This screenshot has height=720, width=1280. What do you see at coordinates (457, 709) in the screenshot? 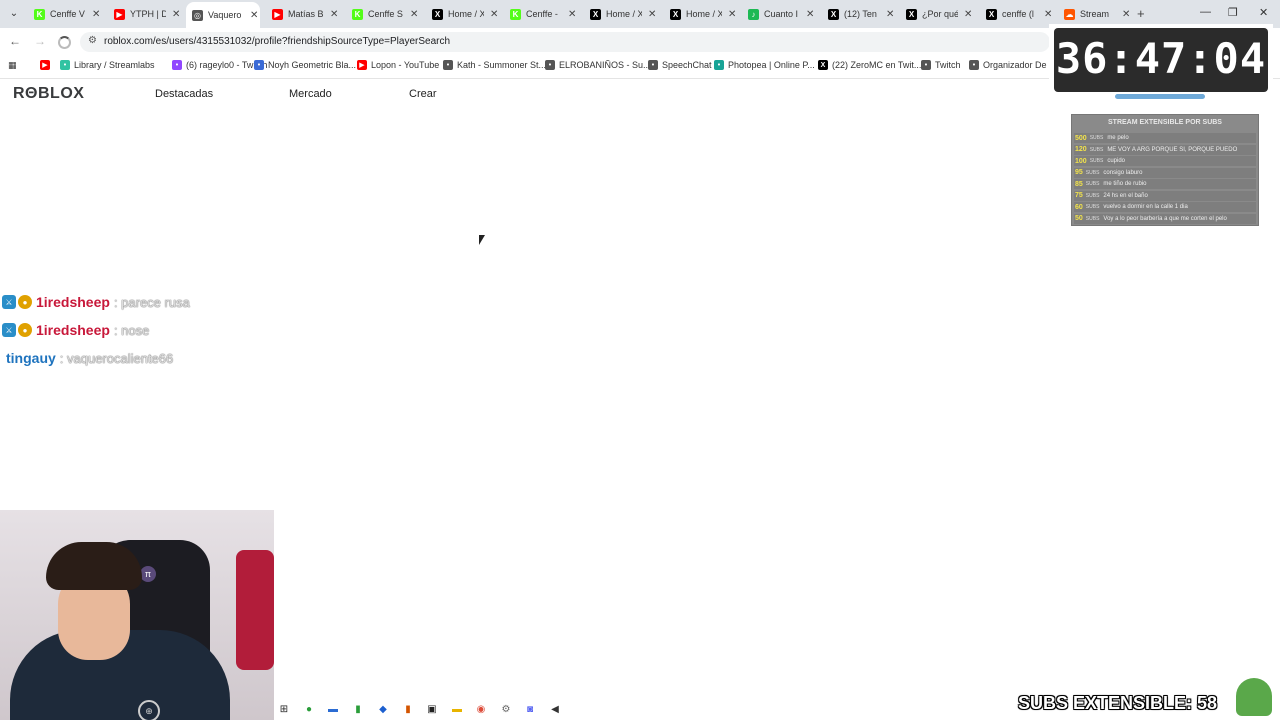
I see `folder-icon: ▬` at bounding box center [457, 709].